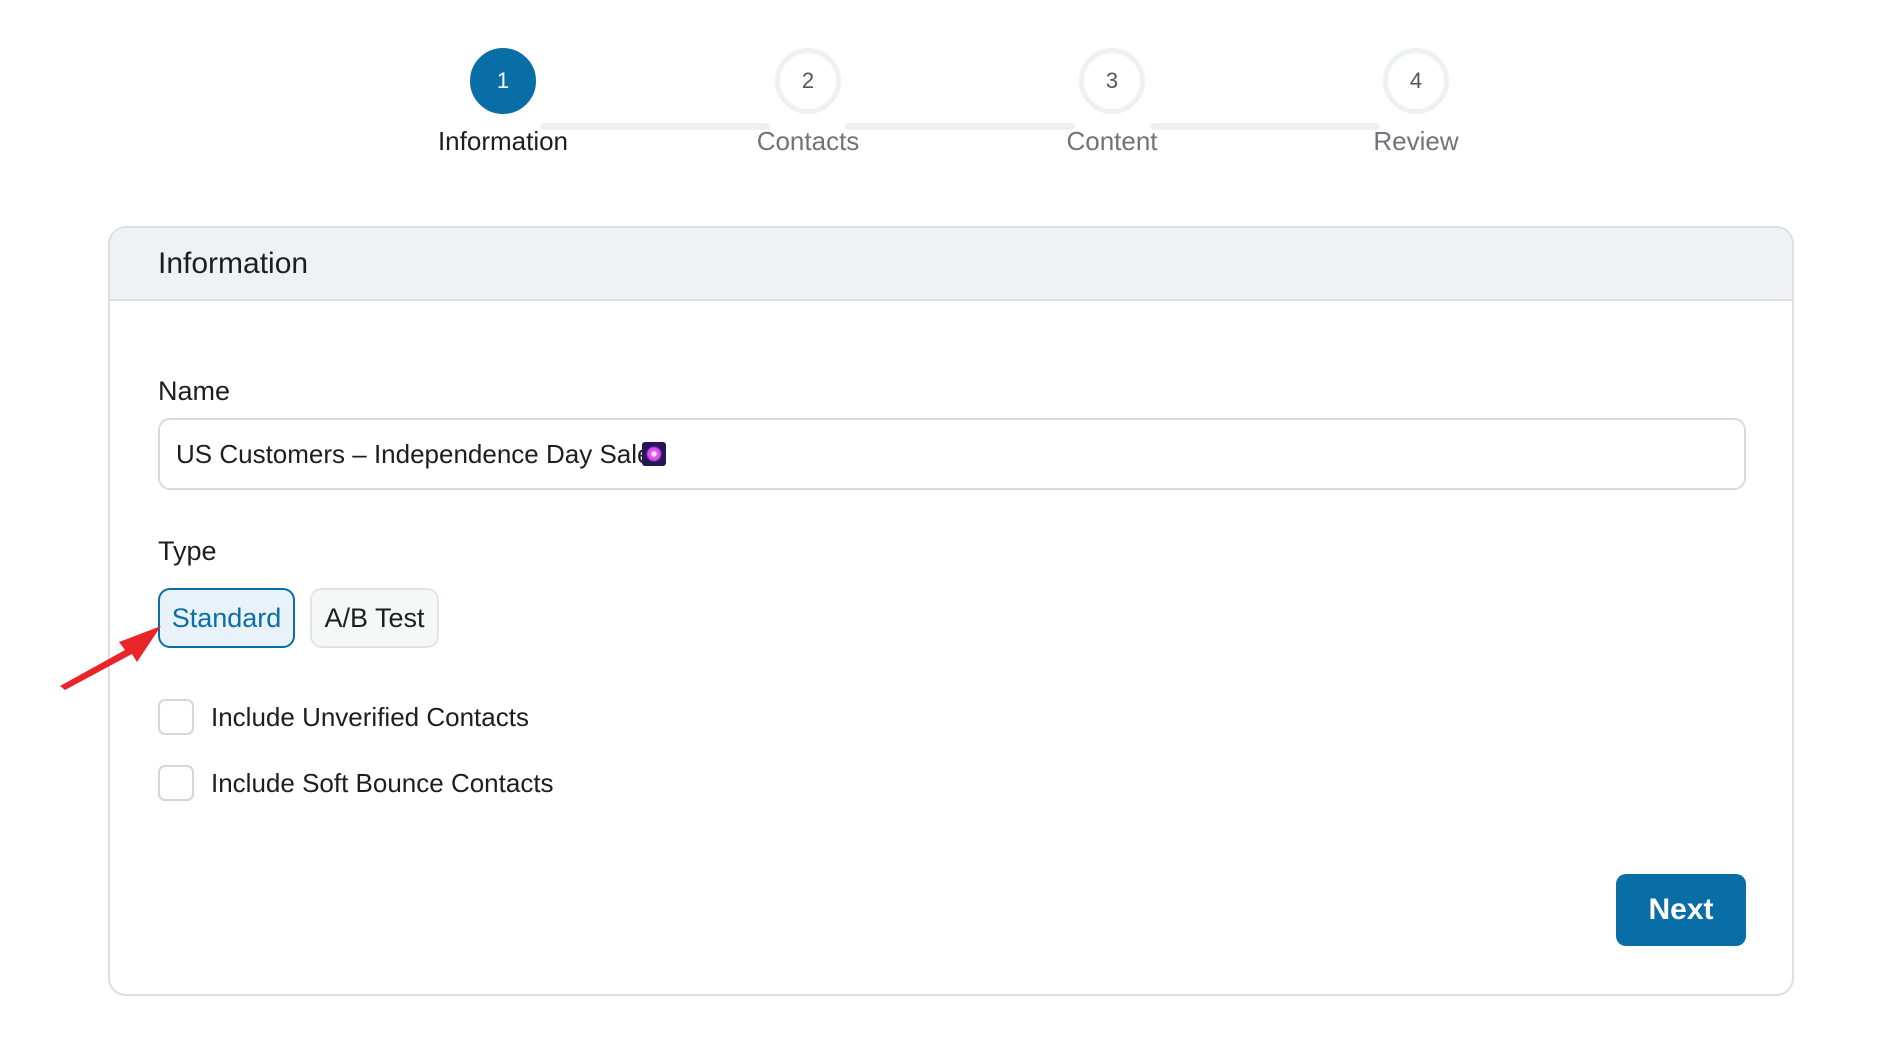  What do you see at coordinates (503, 141) in the screenshot?
I see `step-label: Information` at bounding box center [503, 141].